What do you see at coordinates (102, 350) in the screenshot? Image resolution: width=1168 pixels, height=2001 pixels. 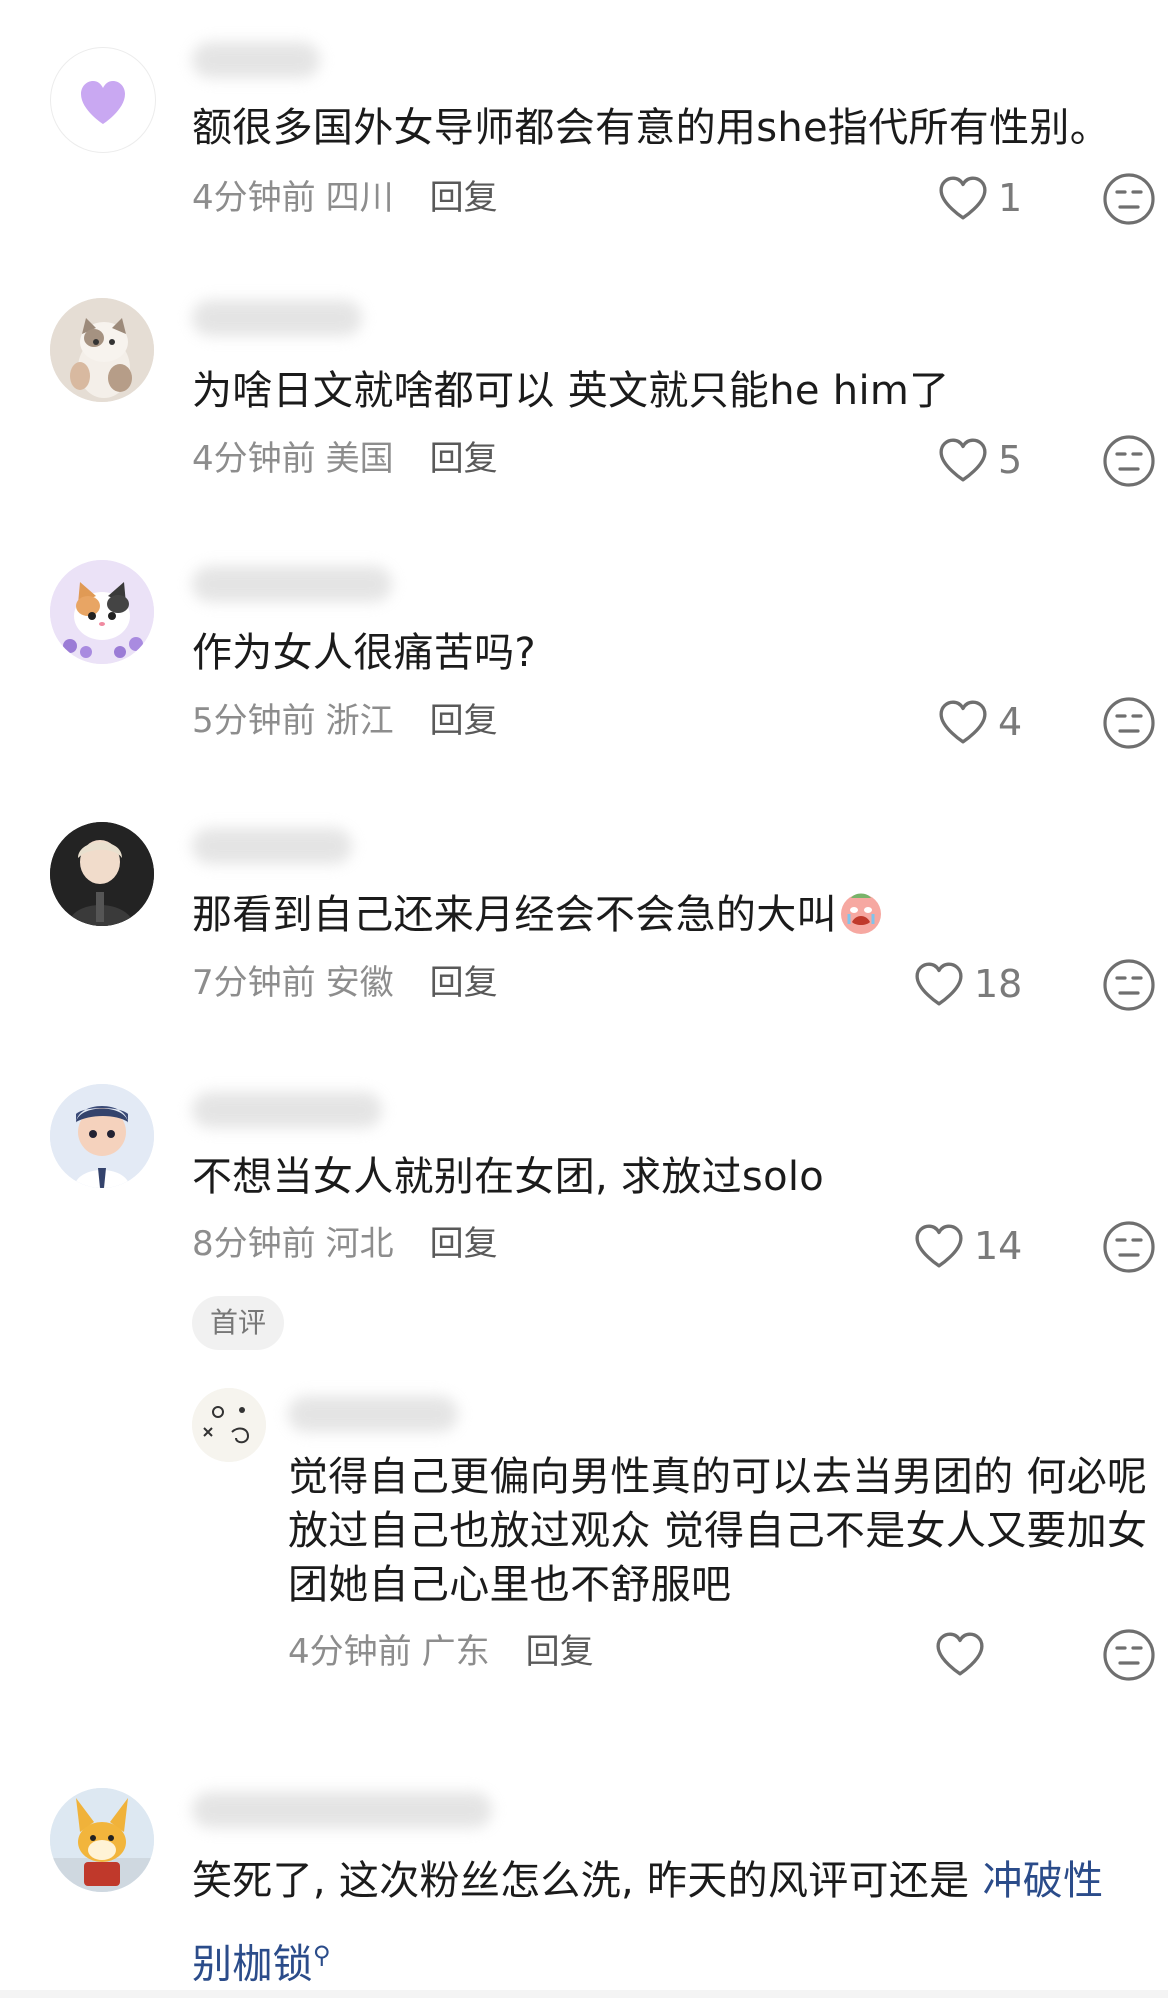 I see `cat-photo-avatar` at bounding box center [102, 350].